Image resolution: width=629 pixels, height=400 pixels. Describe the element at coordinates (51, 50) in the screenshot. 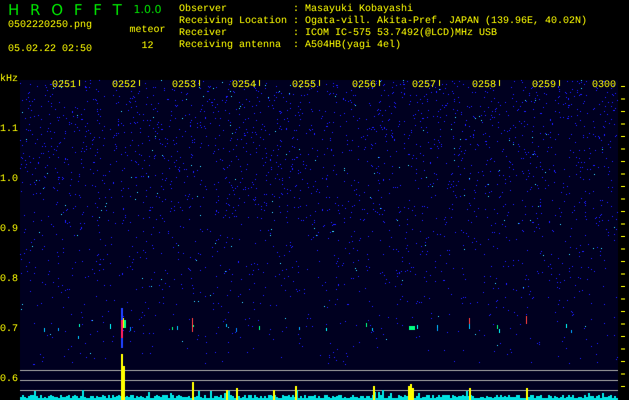

I see `date-time: 05.02.22 02:50` at that location.